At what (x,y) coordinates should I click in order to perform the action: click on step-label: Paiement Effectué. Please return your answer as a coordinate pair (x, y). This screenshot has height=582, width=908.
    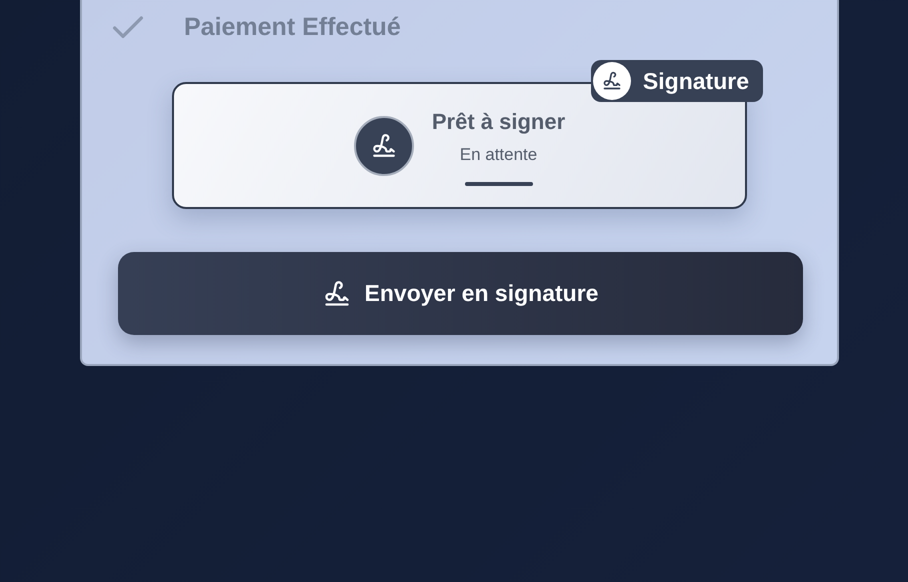
    Looking at the image, I should click on (292, 28).